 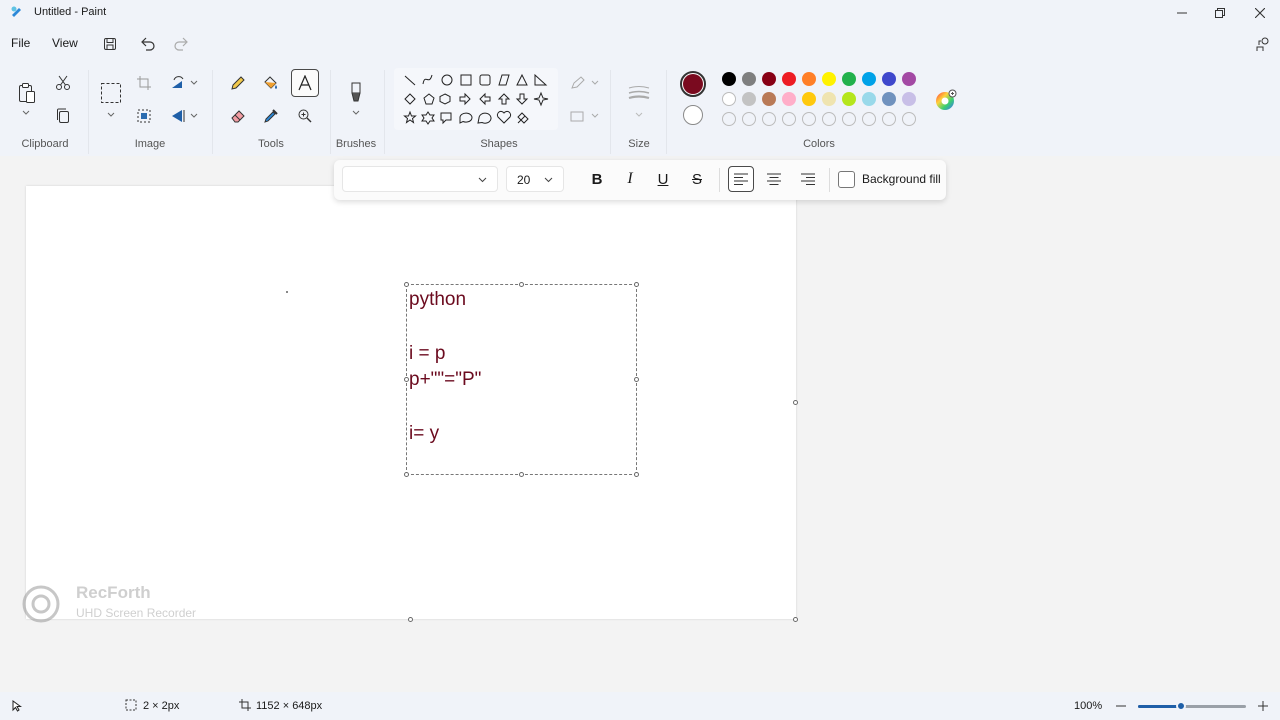 I want to click on cut-button, so click(x=63, y=83).